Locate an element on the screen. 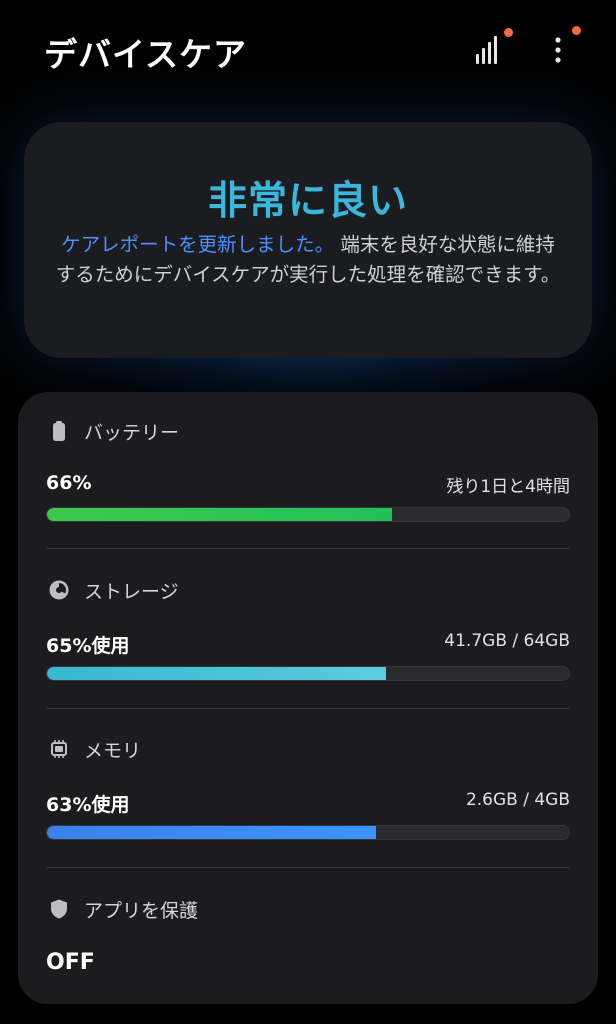 The image size is (616, 1024). battery-remaining: 残り1日と4時間 is located at coordinates (508, 487).